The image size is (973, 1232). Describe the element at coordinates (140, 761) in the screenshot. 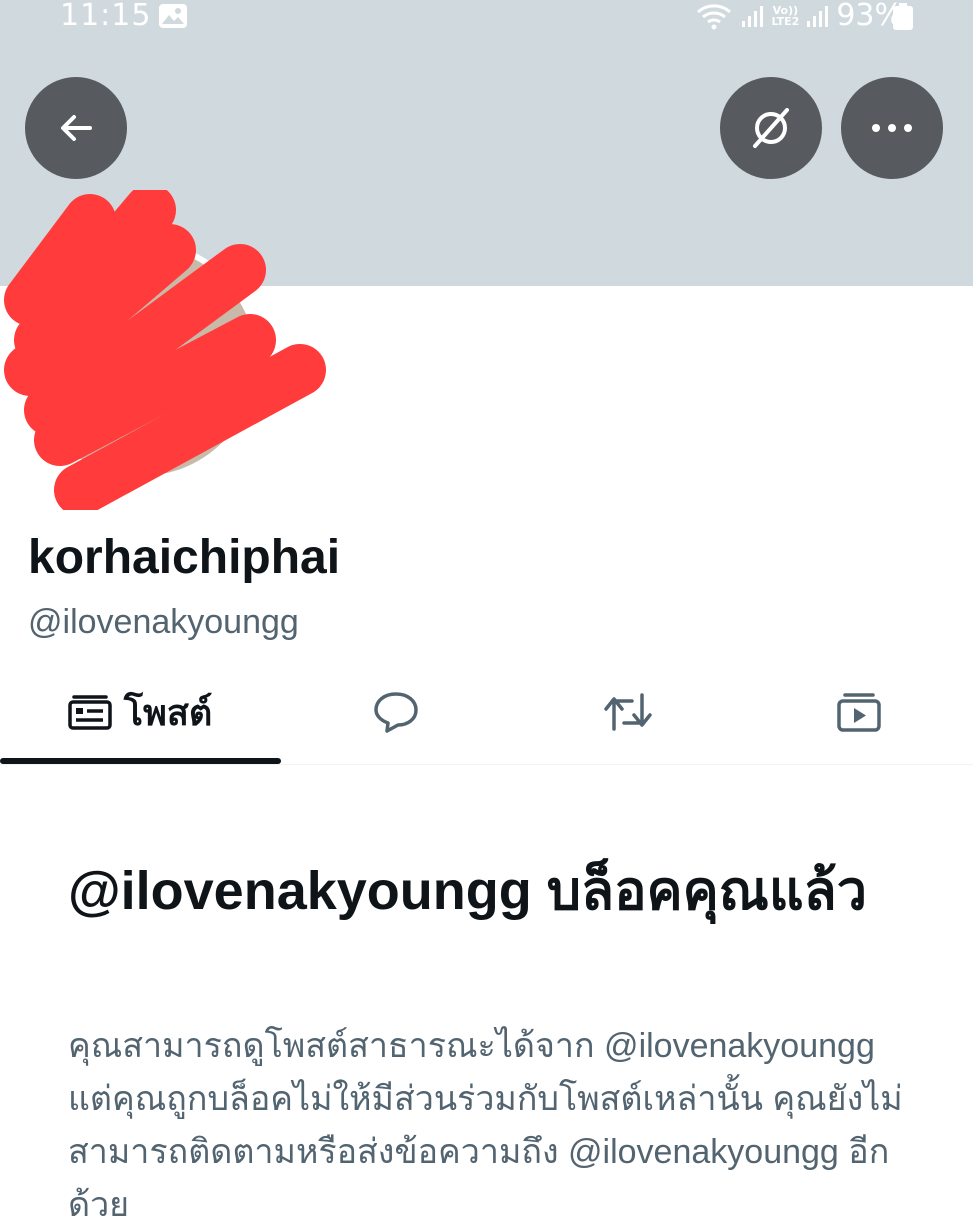

I see `tab-selected-indicator` at that location.